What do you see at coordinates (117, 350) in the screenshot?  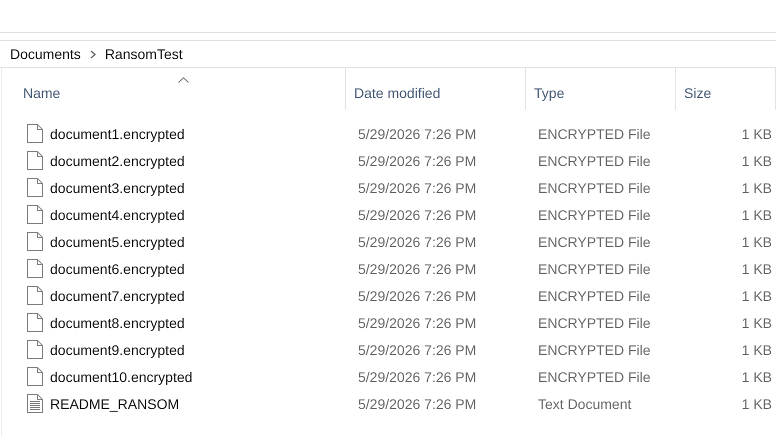 I see `file-name: document9.encrypted` at bounding box center [117, 350].